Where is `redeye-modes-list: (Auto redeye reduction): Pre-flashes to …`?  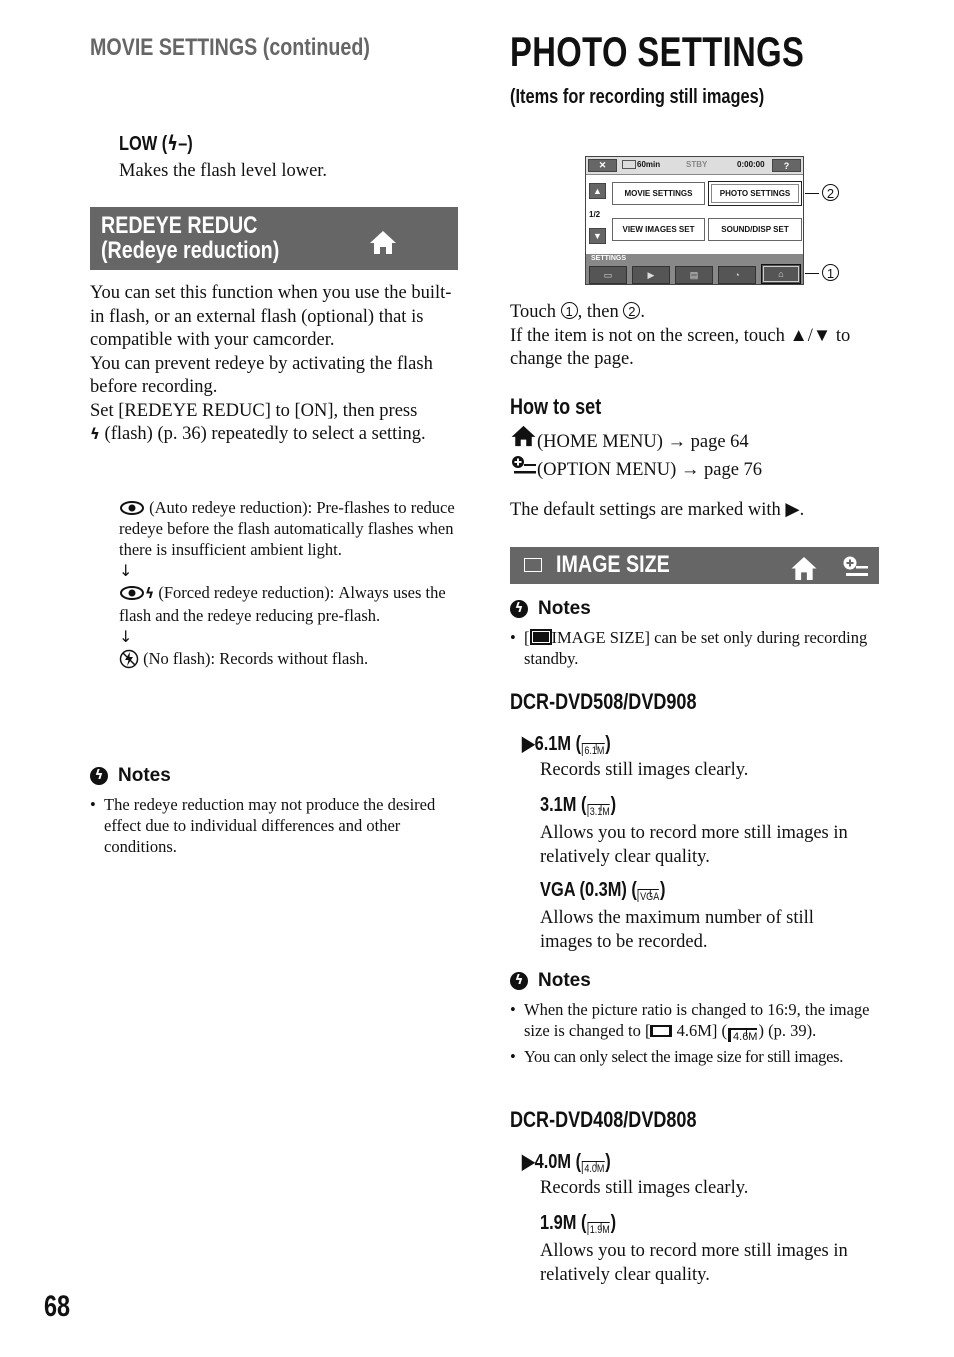 redeye-modes-list: (Auto redeye reduction): Pre-flashes to … is located at coordinates (287, 583).